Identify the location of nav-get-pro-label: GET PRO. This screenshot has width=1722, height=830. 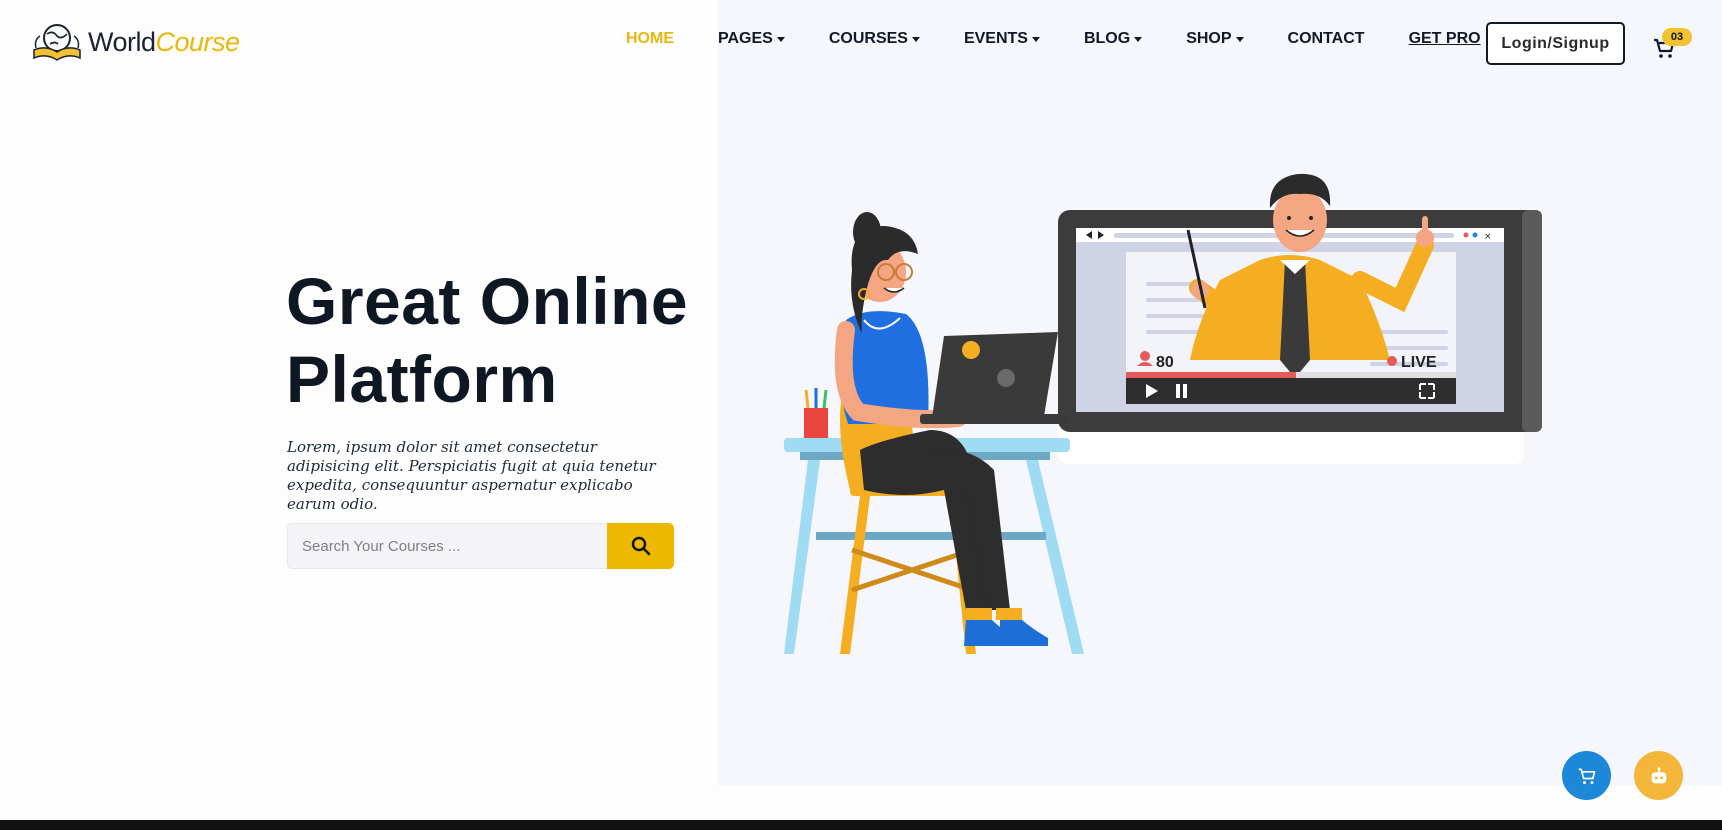
(1444, 38).